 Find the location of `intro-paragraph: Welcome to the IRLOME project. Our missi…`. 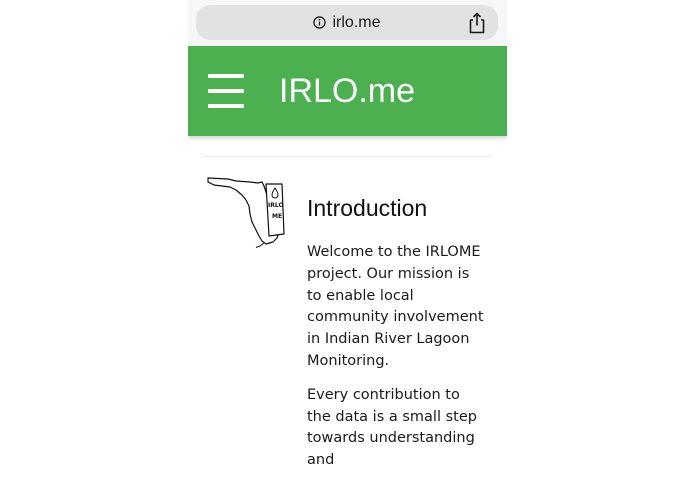

intro-paragraph: Welcome to the IRLOME project. Our missi… is located at coordinates (395, 306).